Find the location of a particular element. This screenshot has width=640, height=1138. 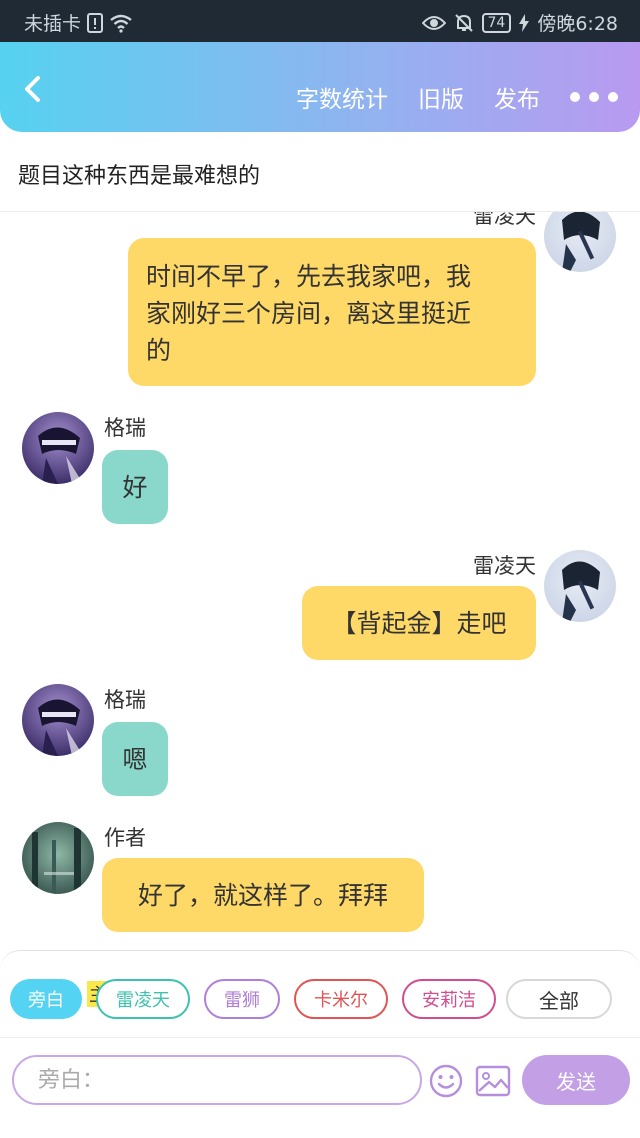

publish-button: 发布 is located at coordinates (517, 97).